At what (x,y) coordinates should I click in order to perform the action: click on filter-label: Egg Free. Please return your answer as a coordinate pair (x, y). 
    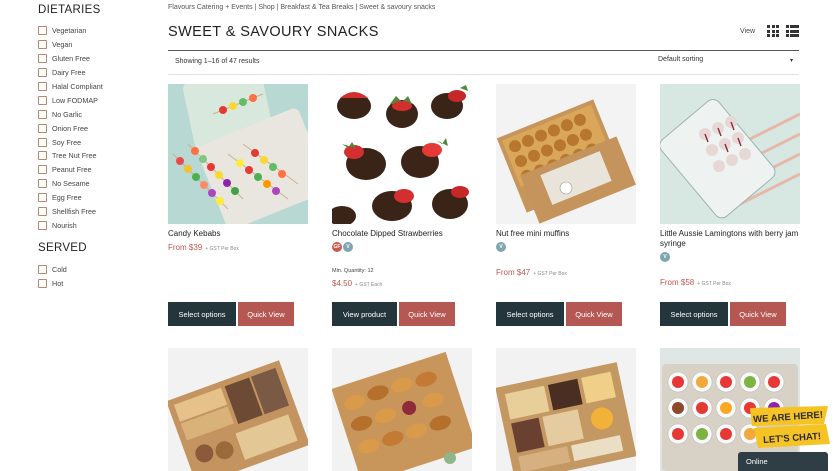
    Looking at the image, I should click on (67, 198).